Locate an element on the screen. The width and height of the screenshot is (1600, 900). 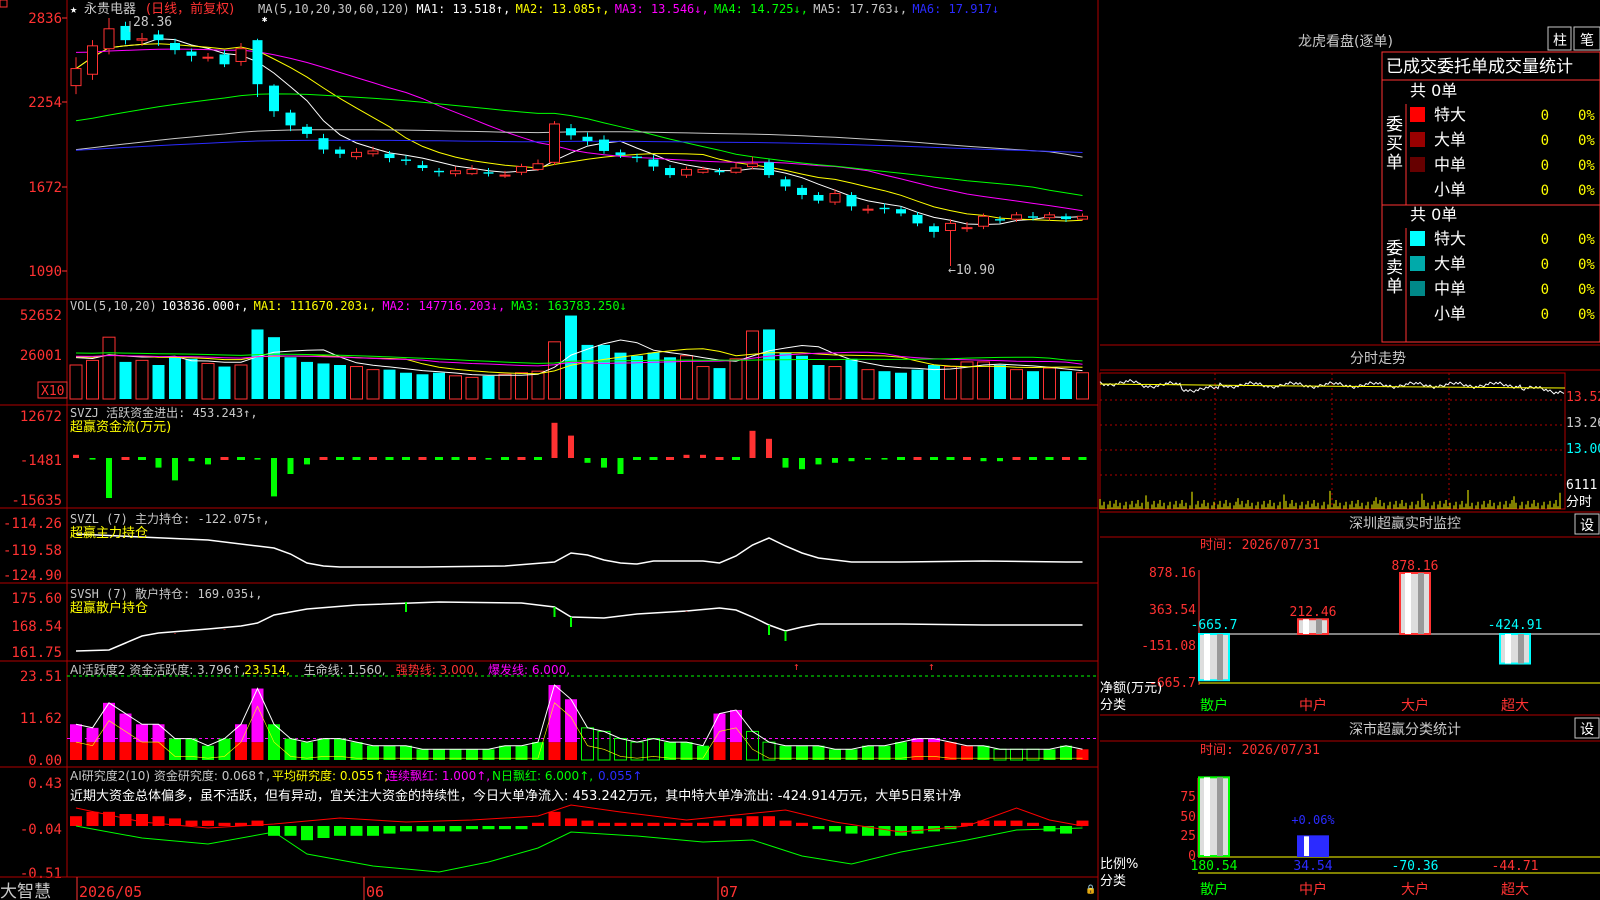
ma-header-item: MA5: 17.763↓, is located at coordinates (860, 9).